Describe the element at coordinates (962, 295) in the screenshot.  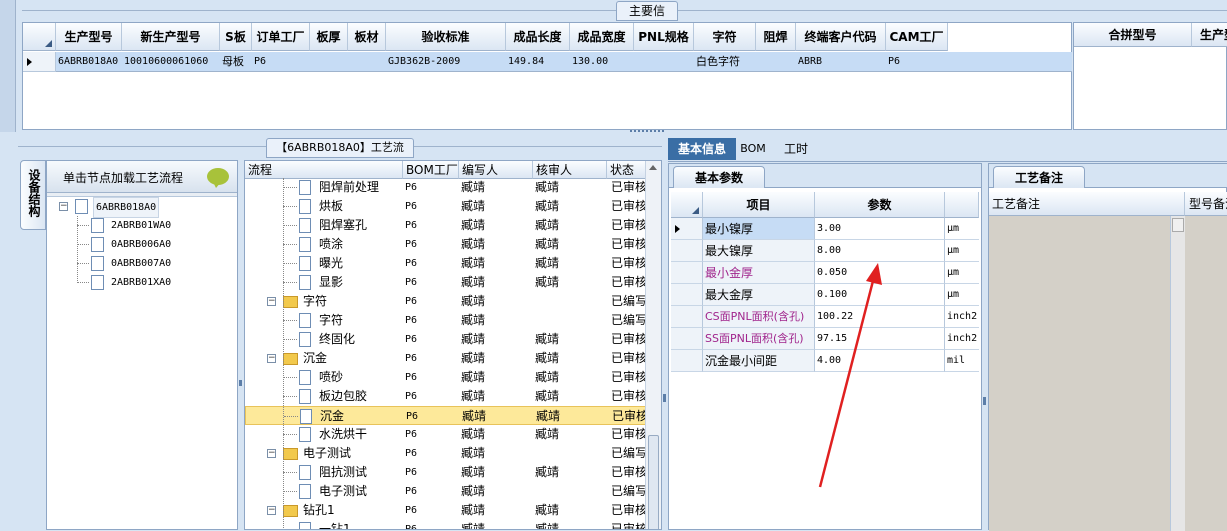
I see `param-unit: μm` at that location.